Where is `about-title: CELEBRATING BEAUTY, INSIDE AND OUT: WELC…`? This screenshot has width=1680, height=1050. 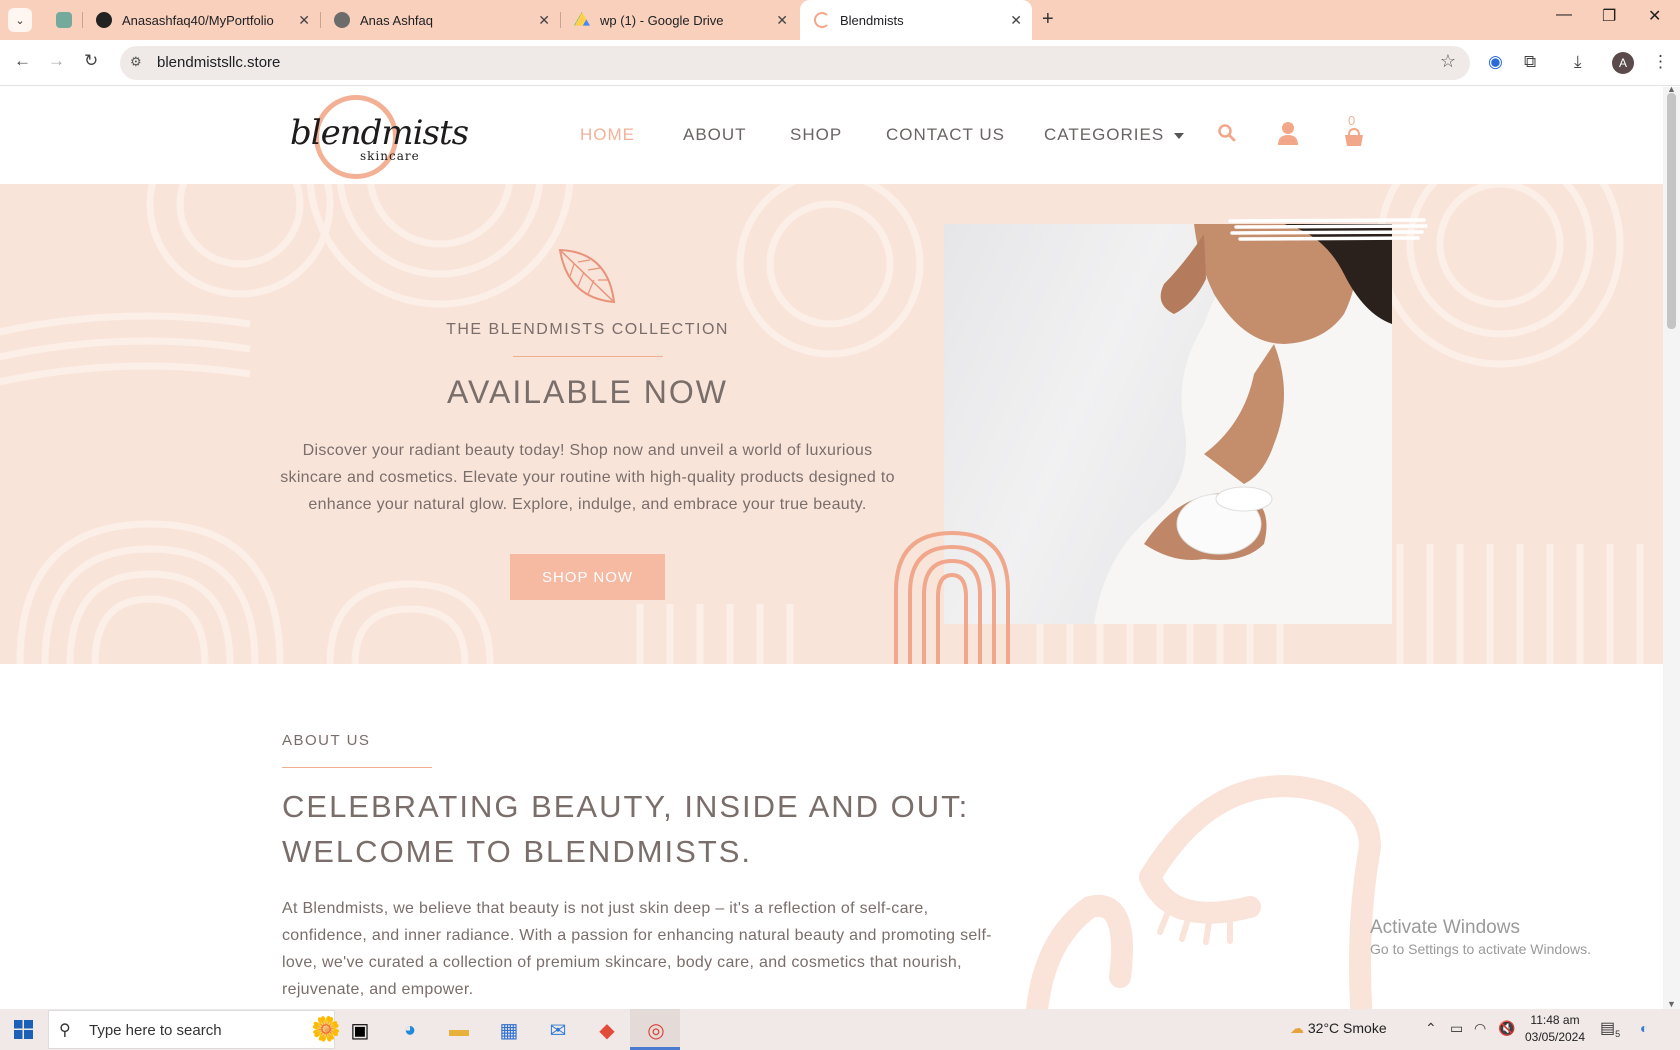 about-title: CELEBRATING BEAUTY, INSIDE AND OUT: WELC… is located at coordinates (626, 829).